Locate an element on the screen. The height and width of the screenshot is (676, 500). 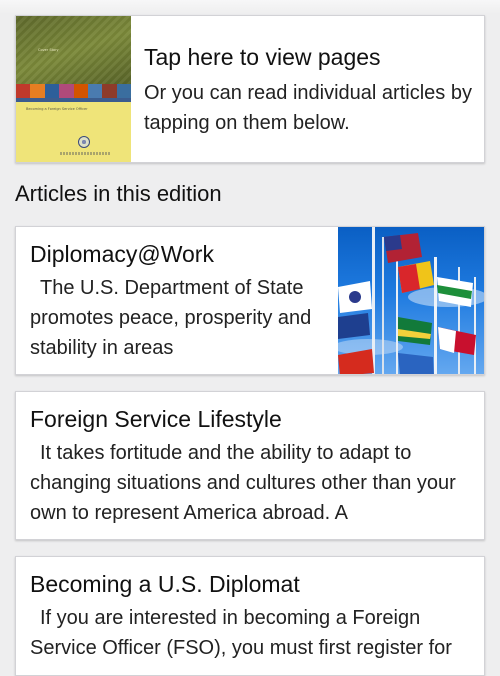
view-pages-title: Tap here to view pages is located at coordinates (262, 57).